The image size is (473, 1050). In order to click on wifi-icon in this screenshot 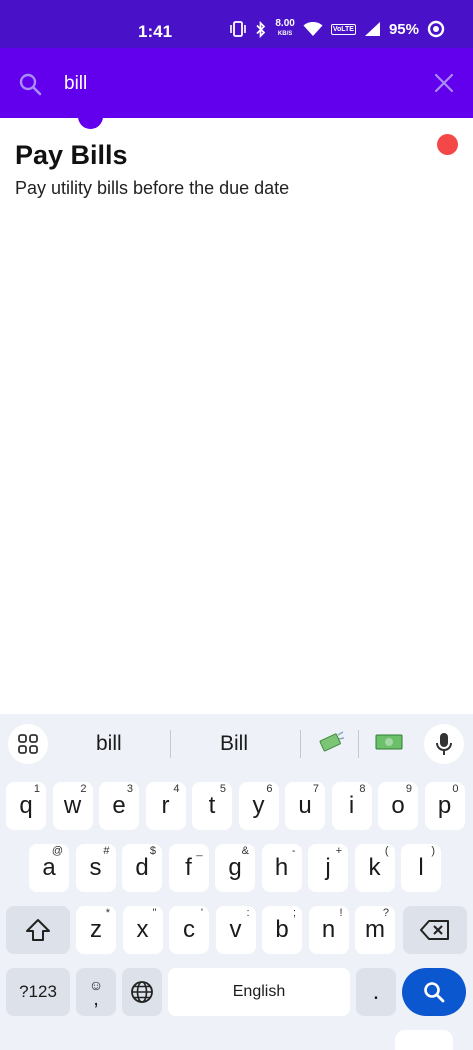, I will do `click(313, 29)`.